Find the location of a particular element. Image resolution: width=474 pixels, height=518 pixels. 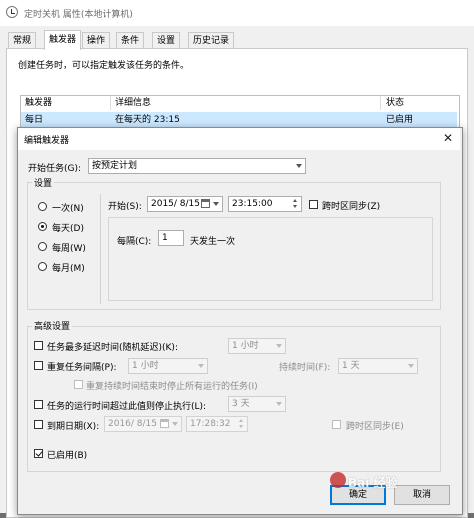

expire-time-input: 17:28:32 is located at coordinates (217, 424).